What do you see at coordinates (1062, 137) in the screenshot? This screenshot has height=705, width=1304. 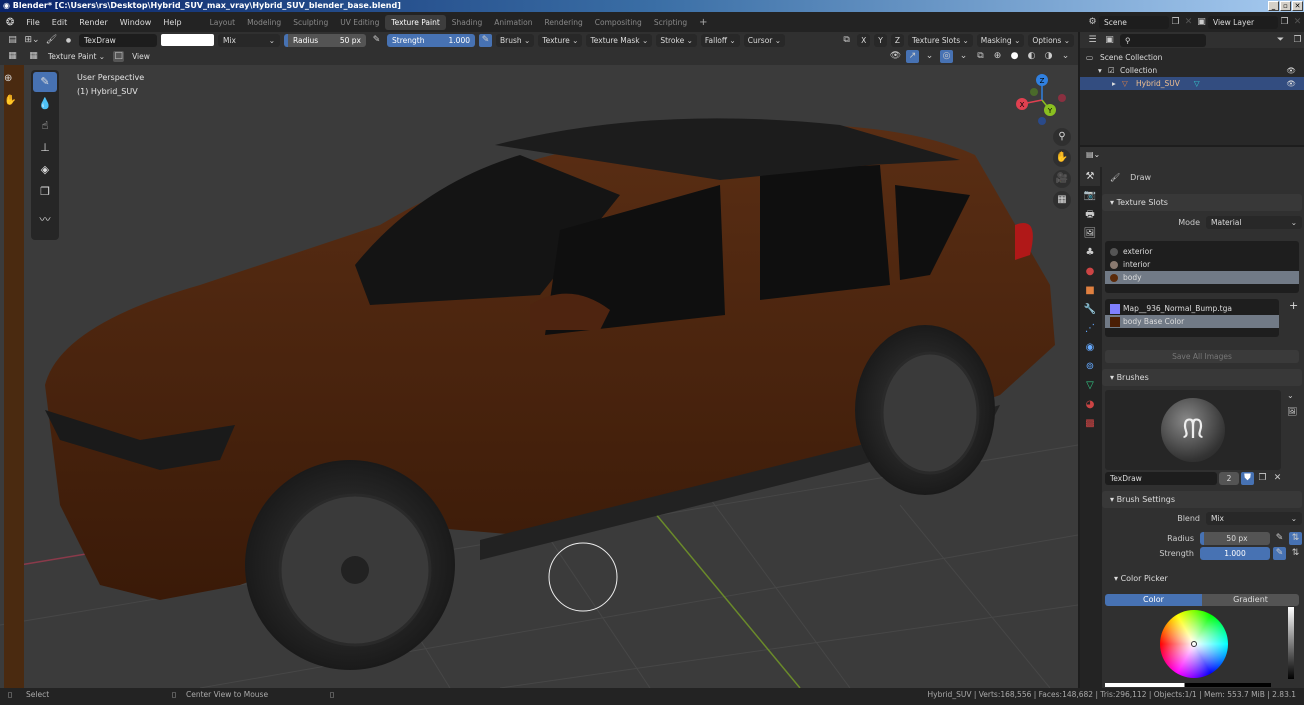 I see `zoom-view-icon: ⚲` at bounding box center [1062, 137].